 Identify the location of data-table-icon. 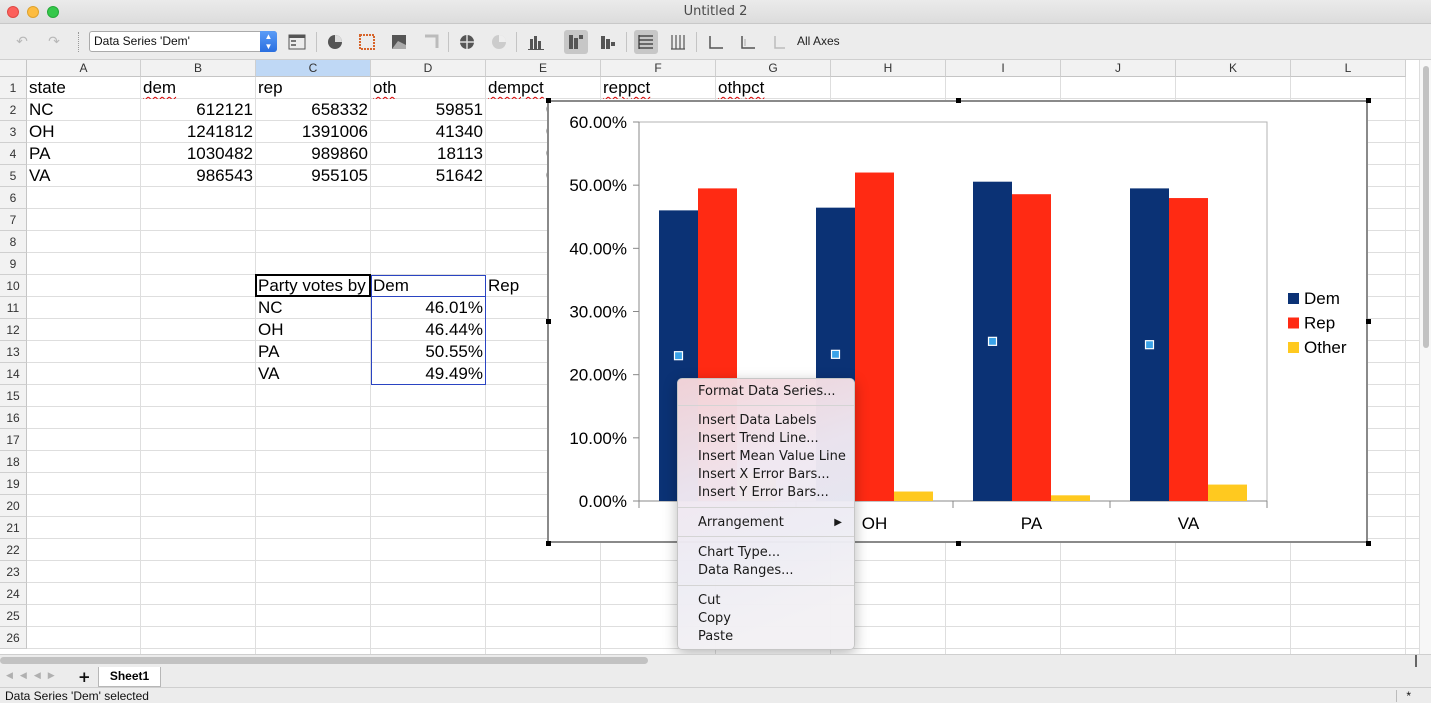
(467, 42).